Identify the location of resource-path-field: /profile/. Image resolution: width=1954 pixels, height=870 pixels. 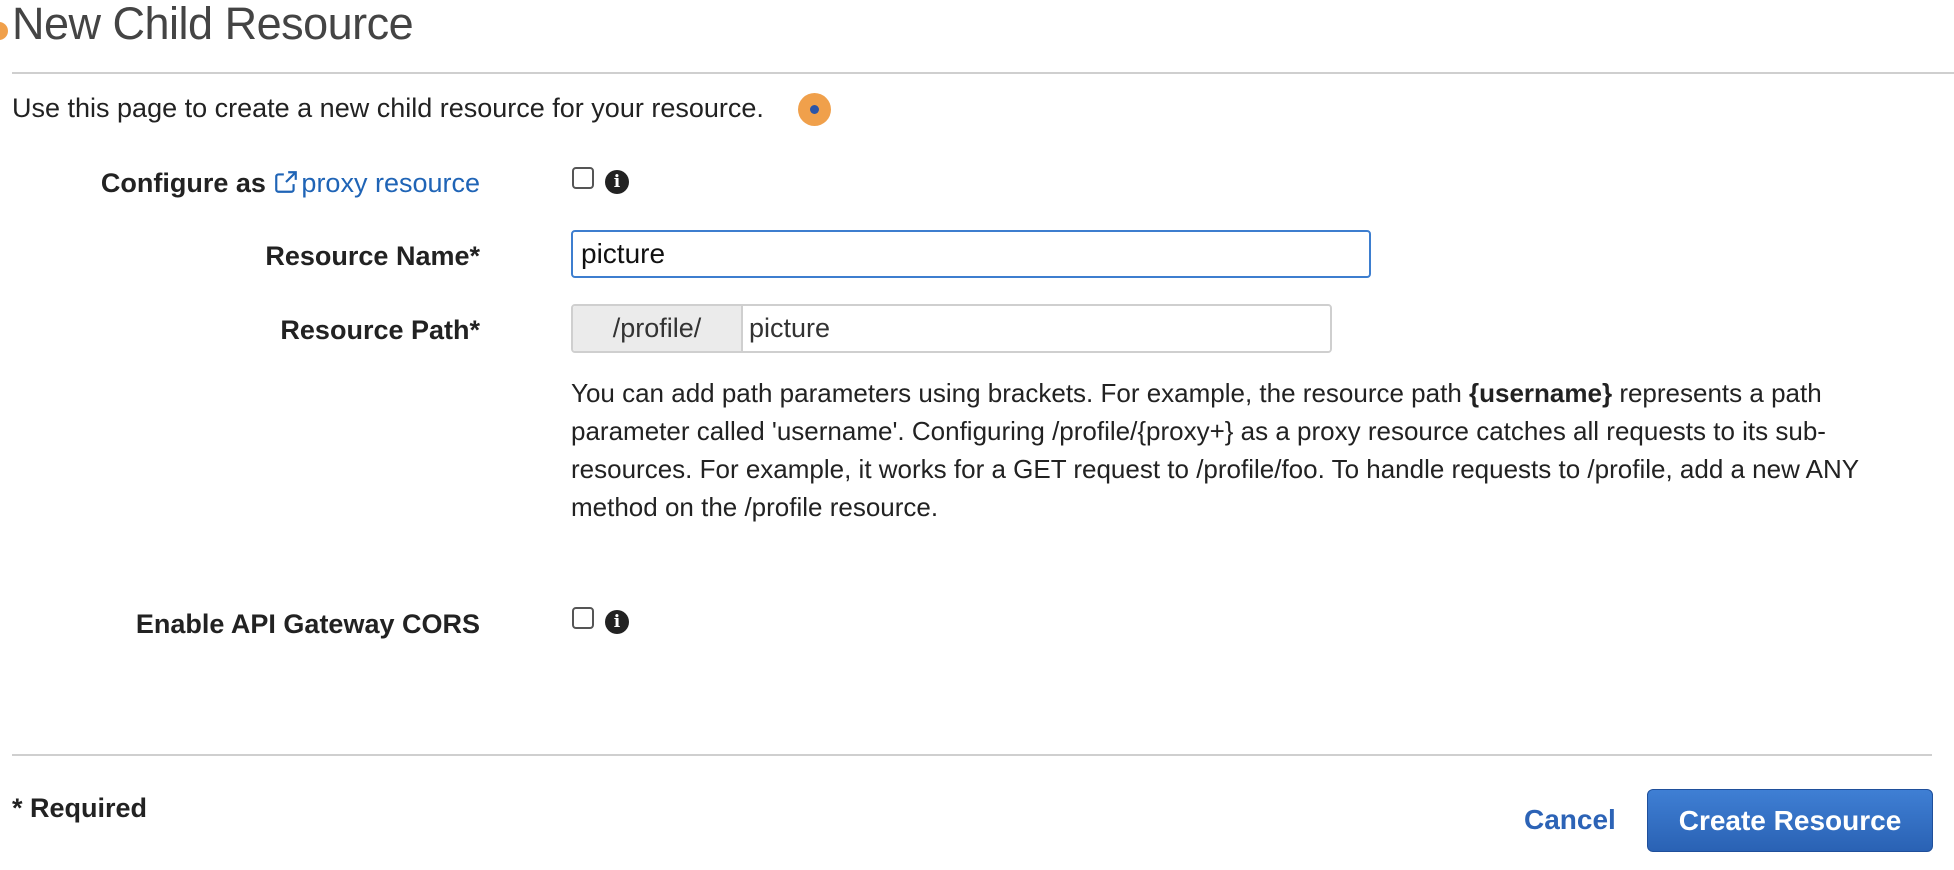
(951, 328).